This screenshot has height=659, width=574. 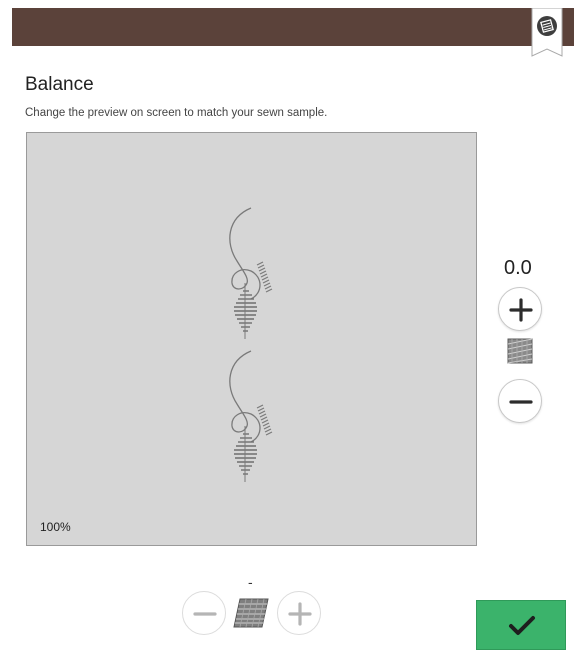 I want to click on page-title: Balance, so click(x=59, y=84).